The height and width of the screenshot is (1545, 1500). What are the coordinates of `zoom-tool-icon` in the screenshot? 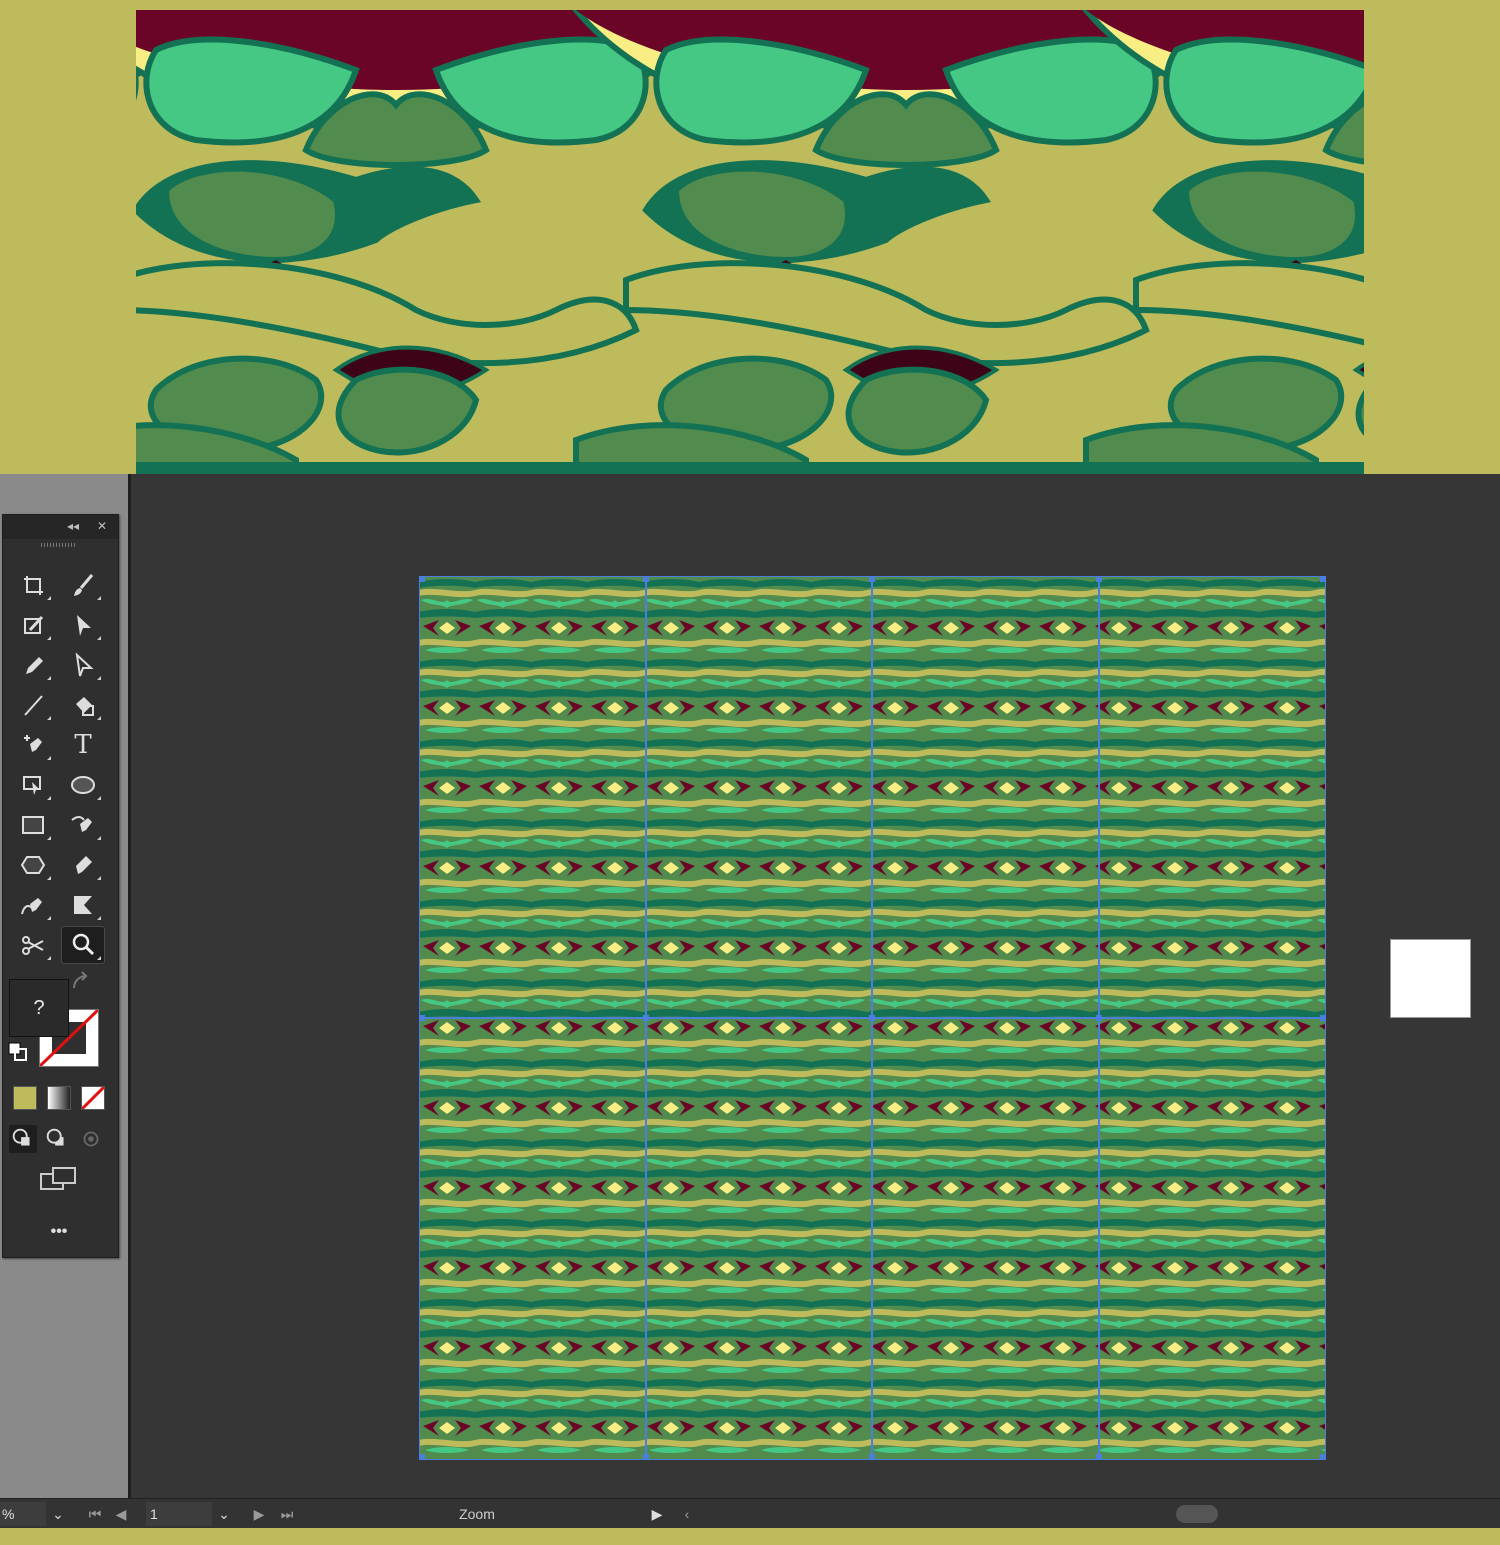 It's located at (83, 945).